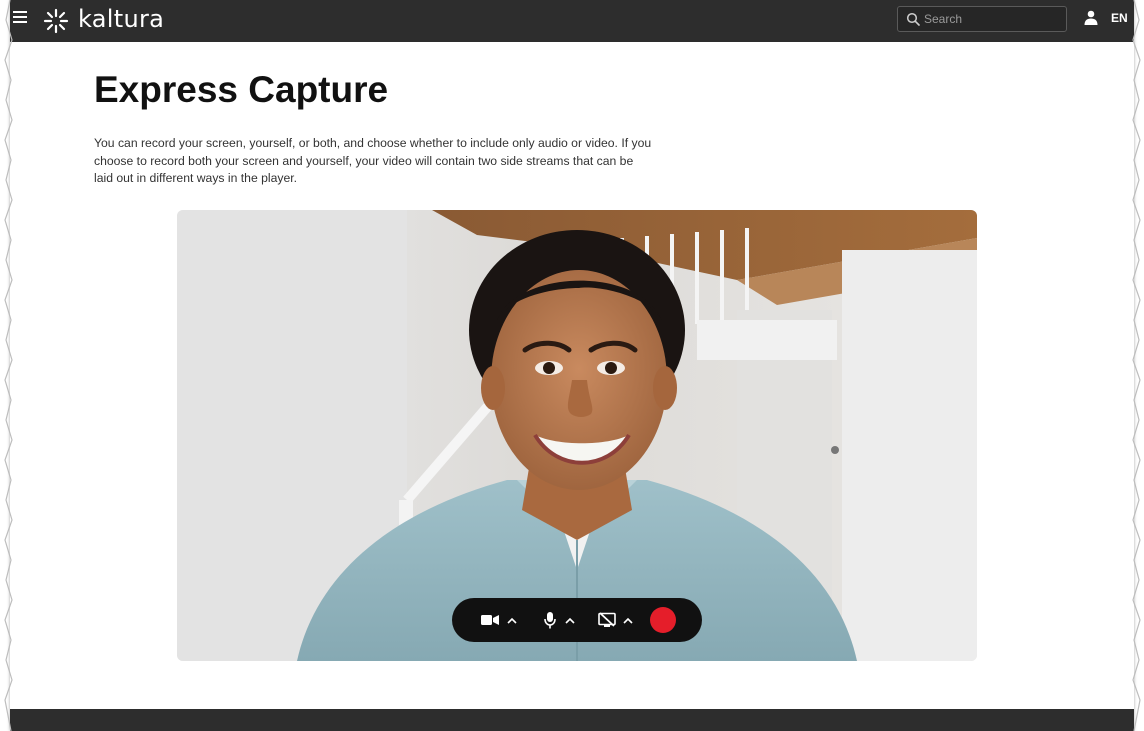  What do you see at coordinates (572, 21) in the screenshot?
I see `top-navigation-bar: kaltura EN` at bounding box center [572, 21].